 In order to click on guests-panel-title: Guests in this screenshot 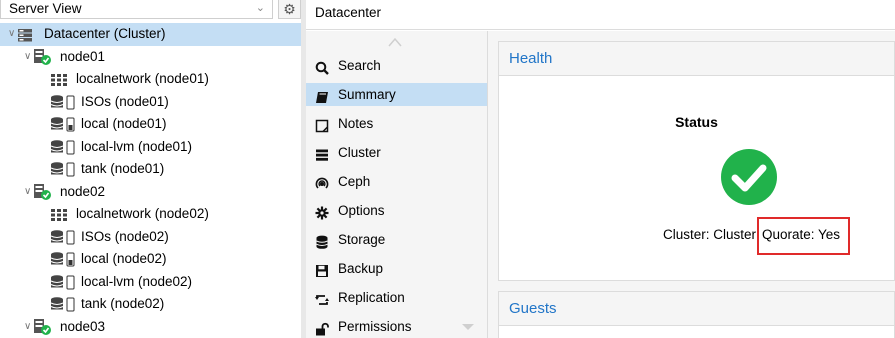, I will do `click(696, 309)`.